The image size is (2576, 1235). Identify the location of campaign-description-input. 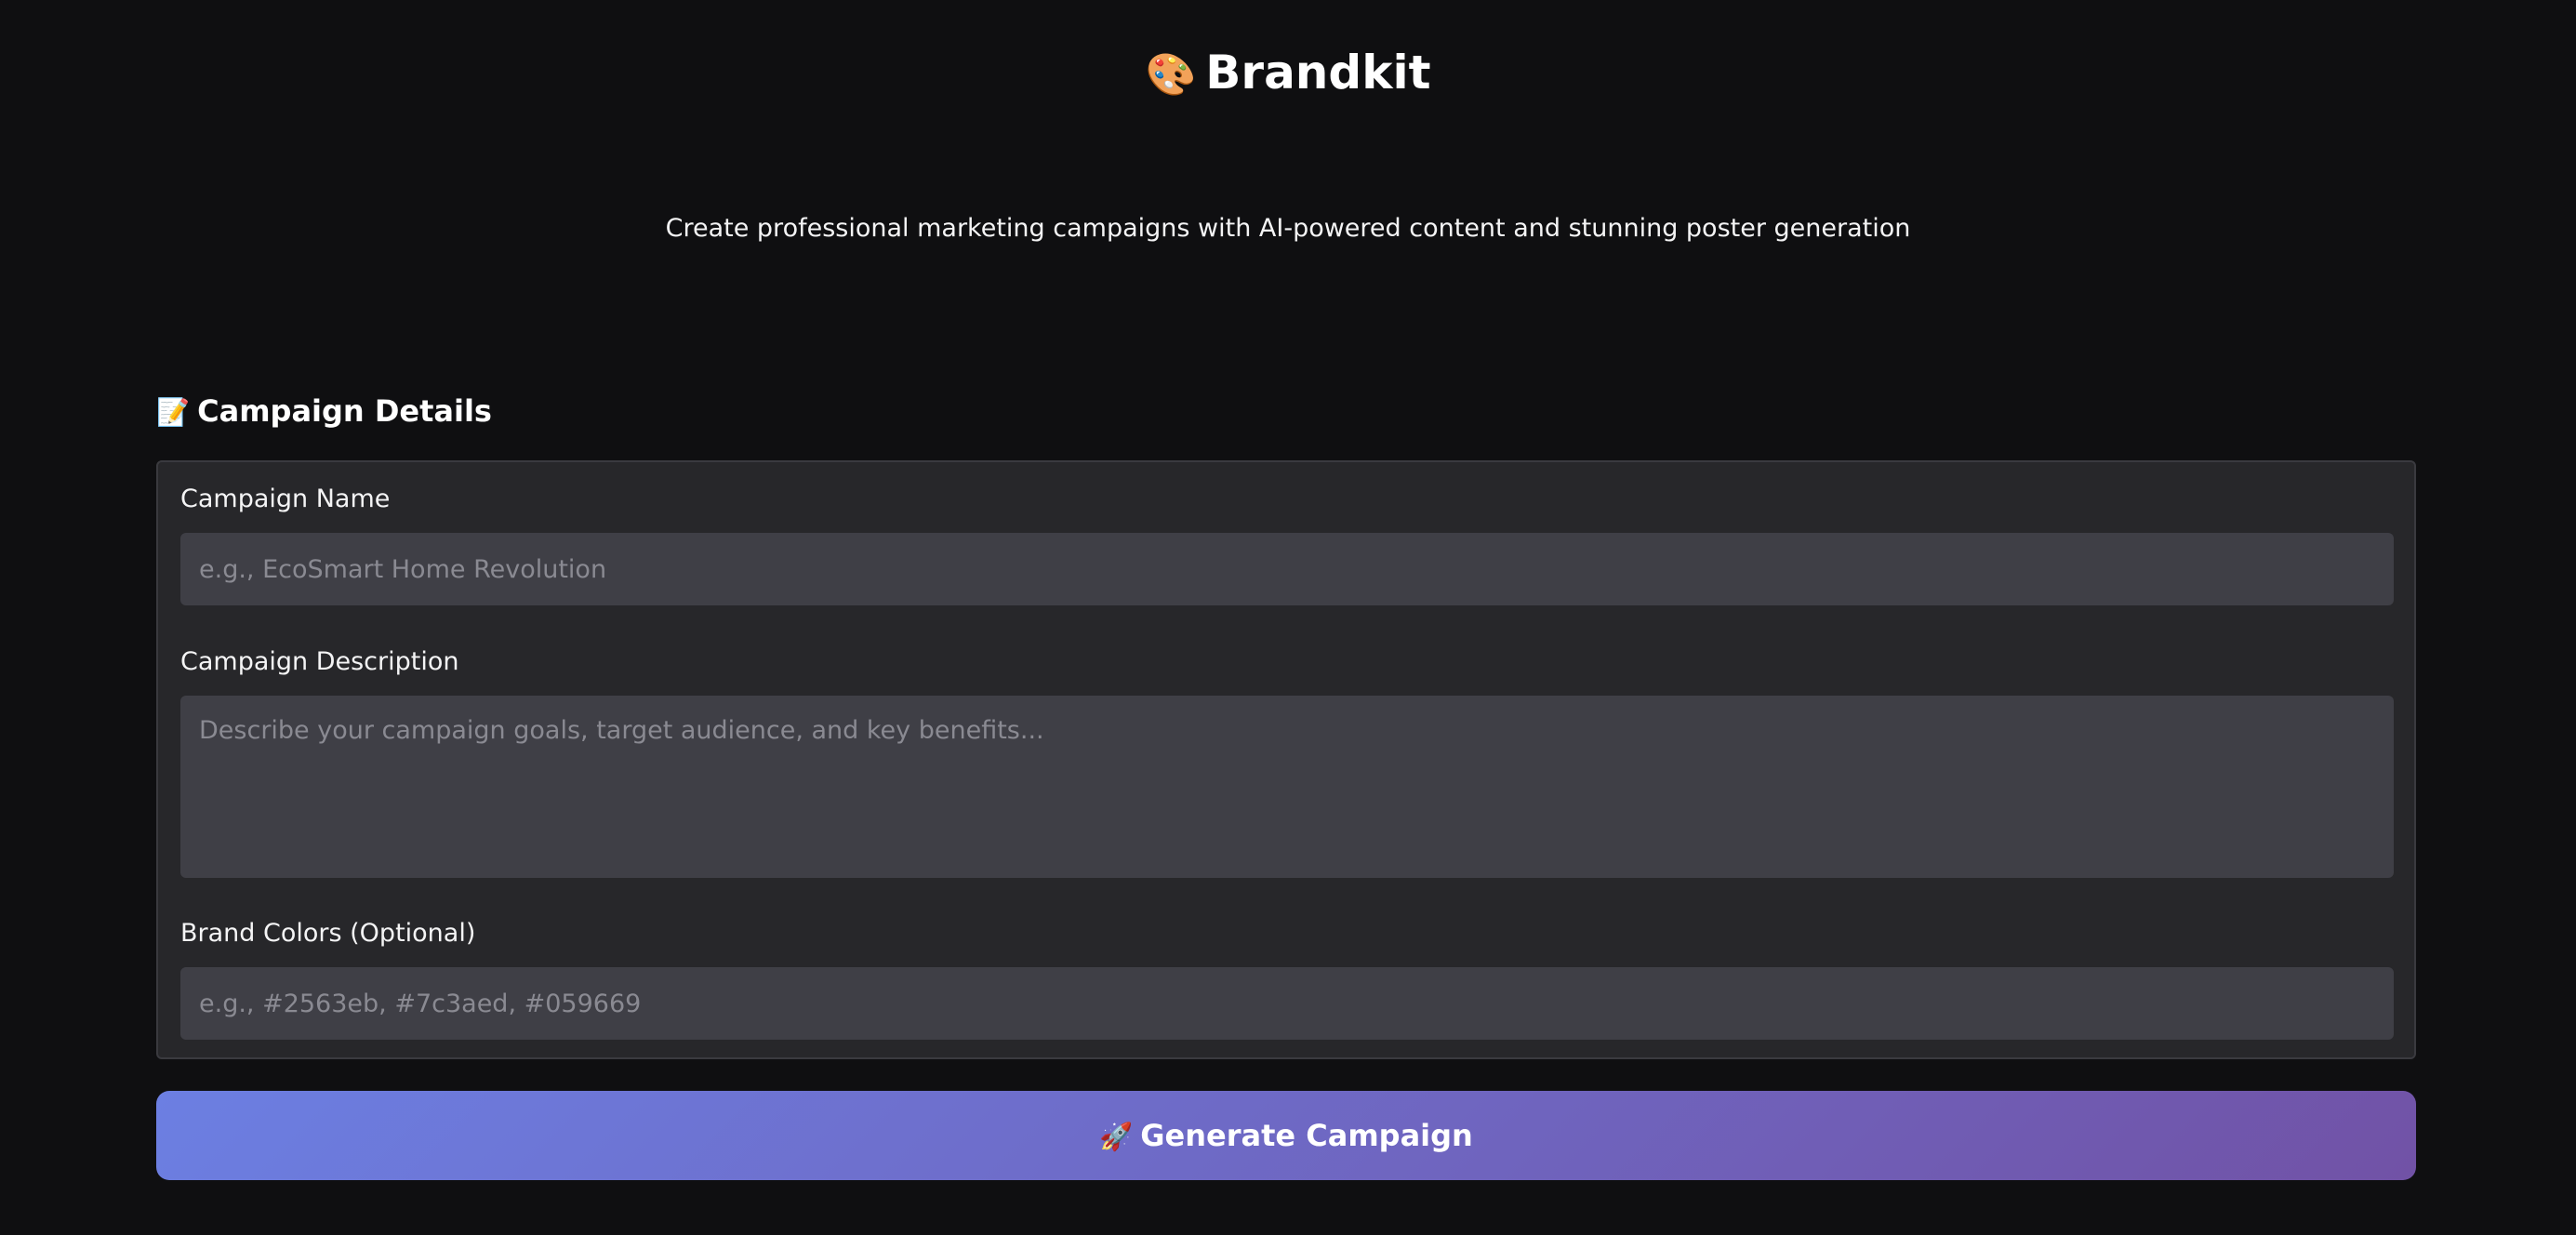
(1287, 787).